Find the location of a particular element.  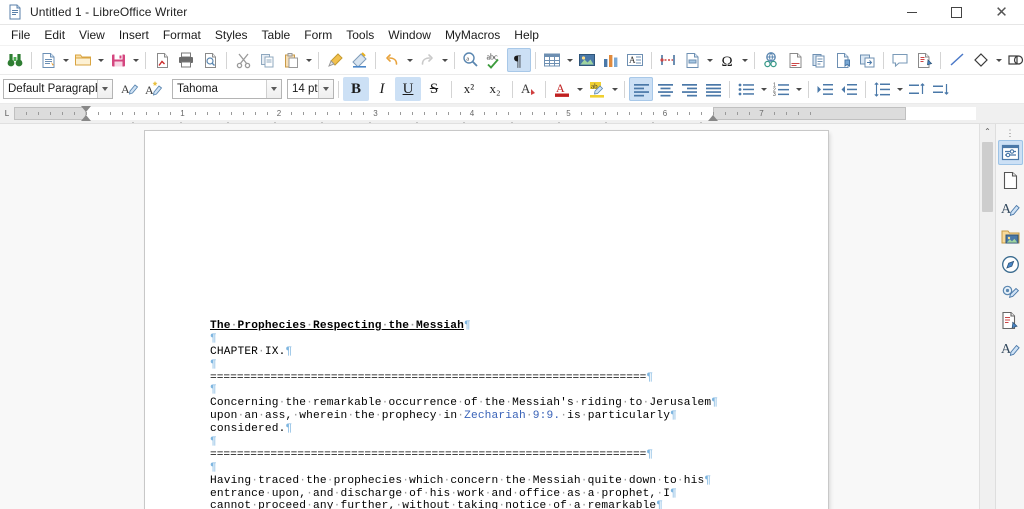

sidebar-navigator-icon is located at coordinates (1010, 264).